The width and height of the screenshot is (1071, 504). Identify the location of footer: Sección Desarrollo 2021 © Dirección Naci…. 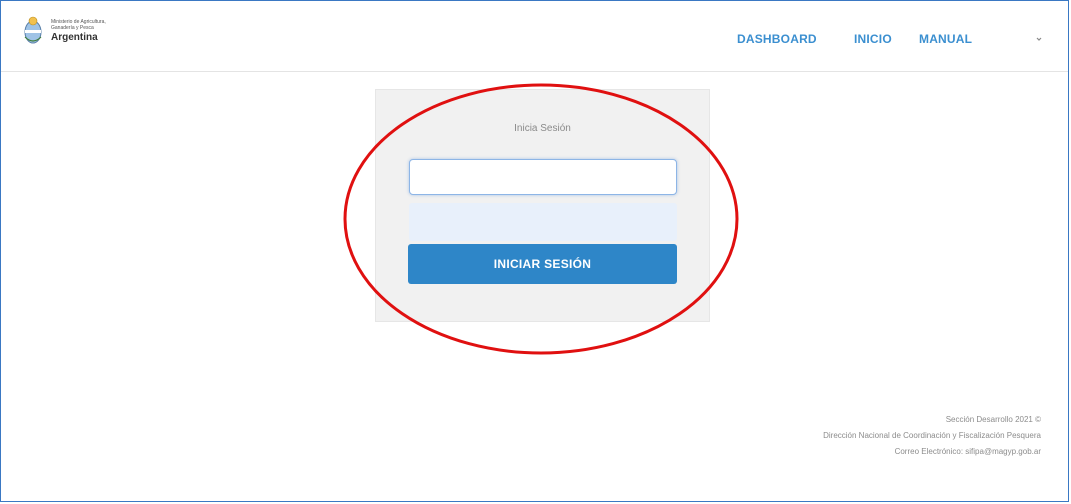
(932, 436).